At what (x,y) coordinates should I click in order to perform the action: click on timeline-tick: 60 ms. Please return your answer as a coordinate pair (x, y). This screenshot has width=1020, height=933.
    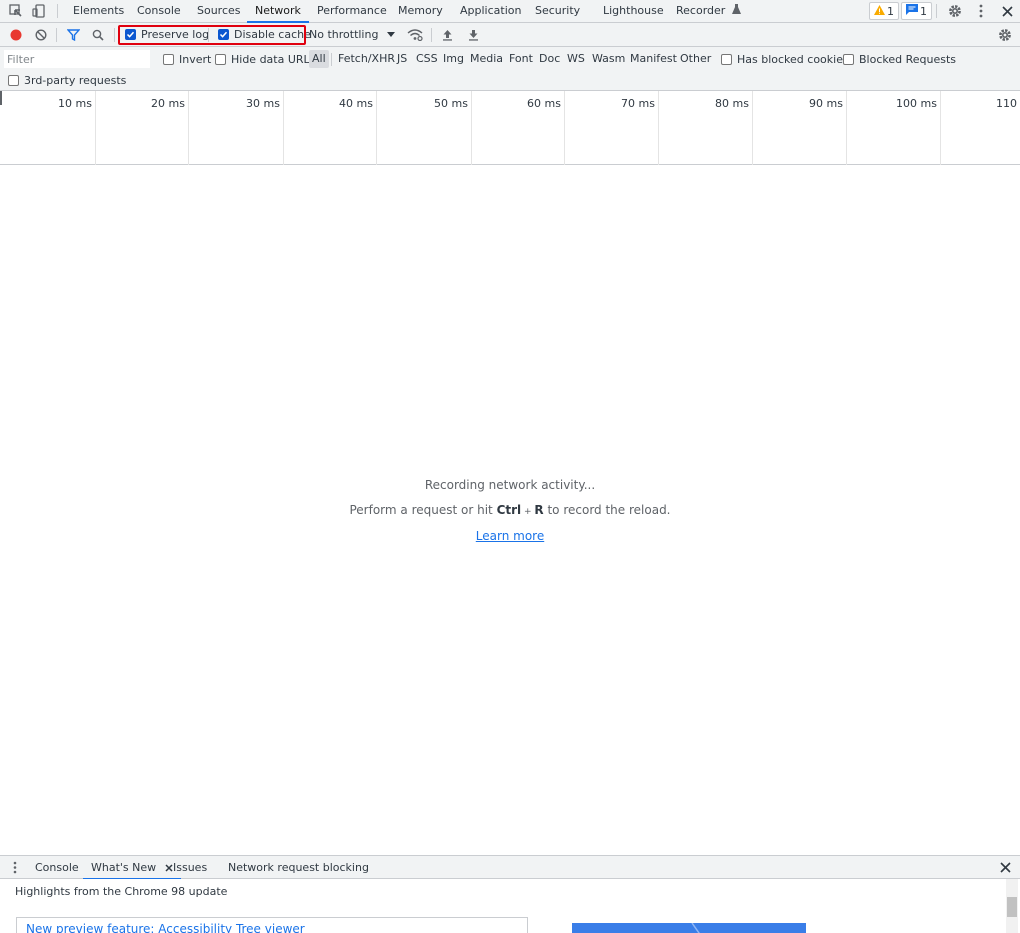
    Looking at the image, I should click on (518, 128).